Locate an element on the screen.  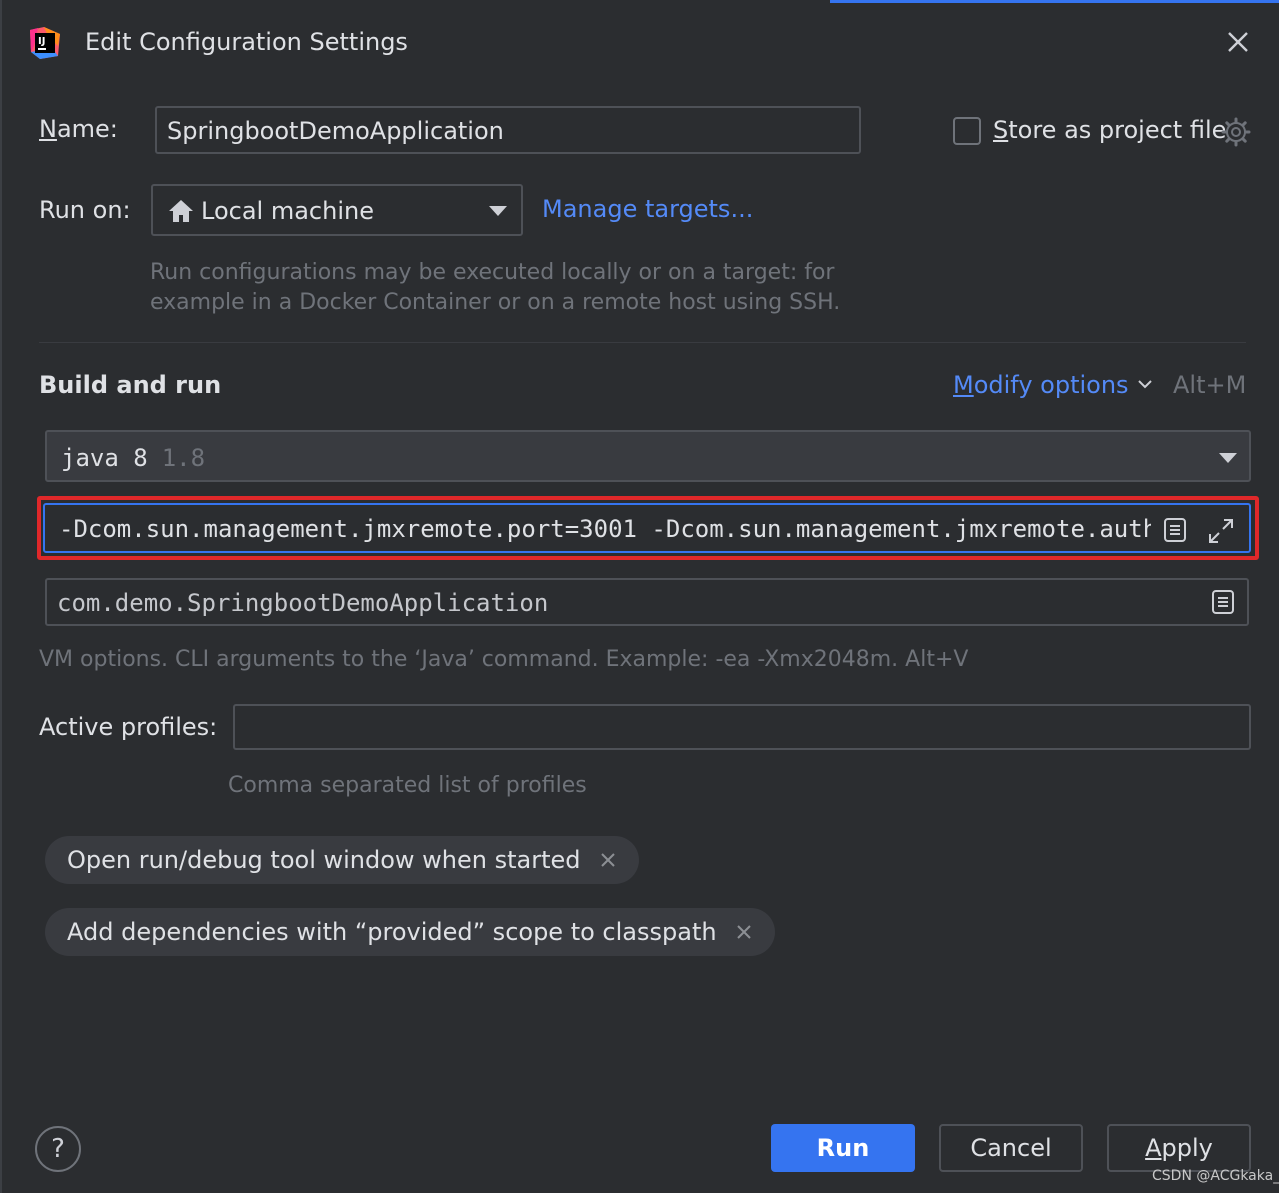
window-top-accent is located at coordinates (1054, 1).